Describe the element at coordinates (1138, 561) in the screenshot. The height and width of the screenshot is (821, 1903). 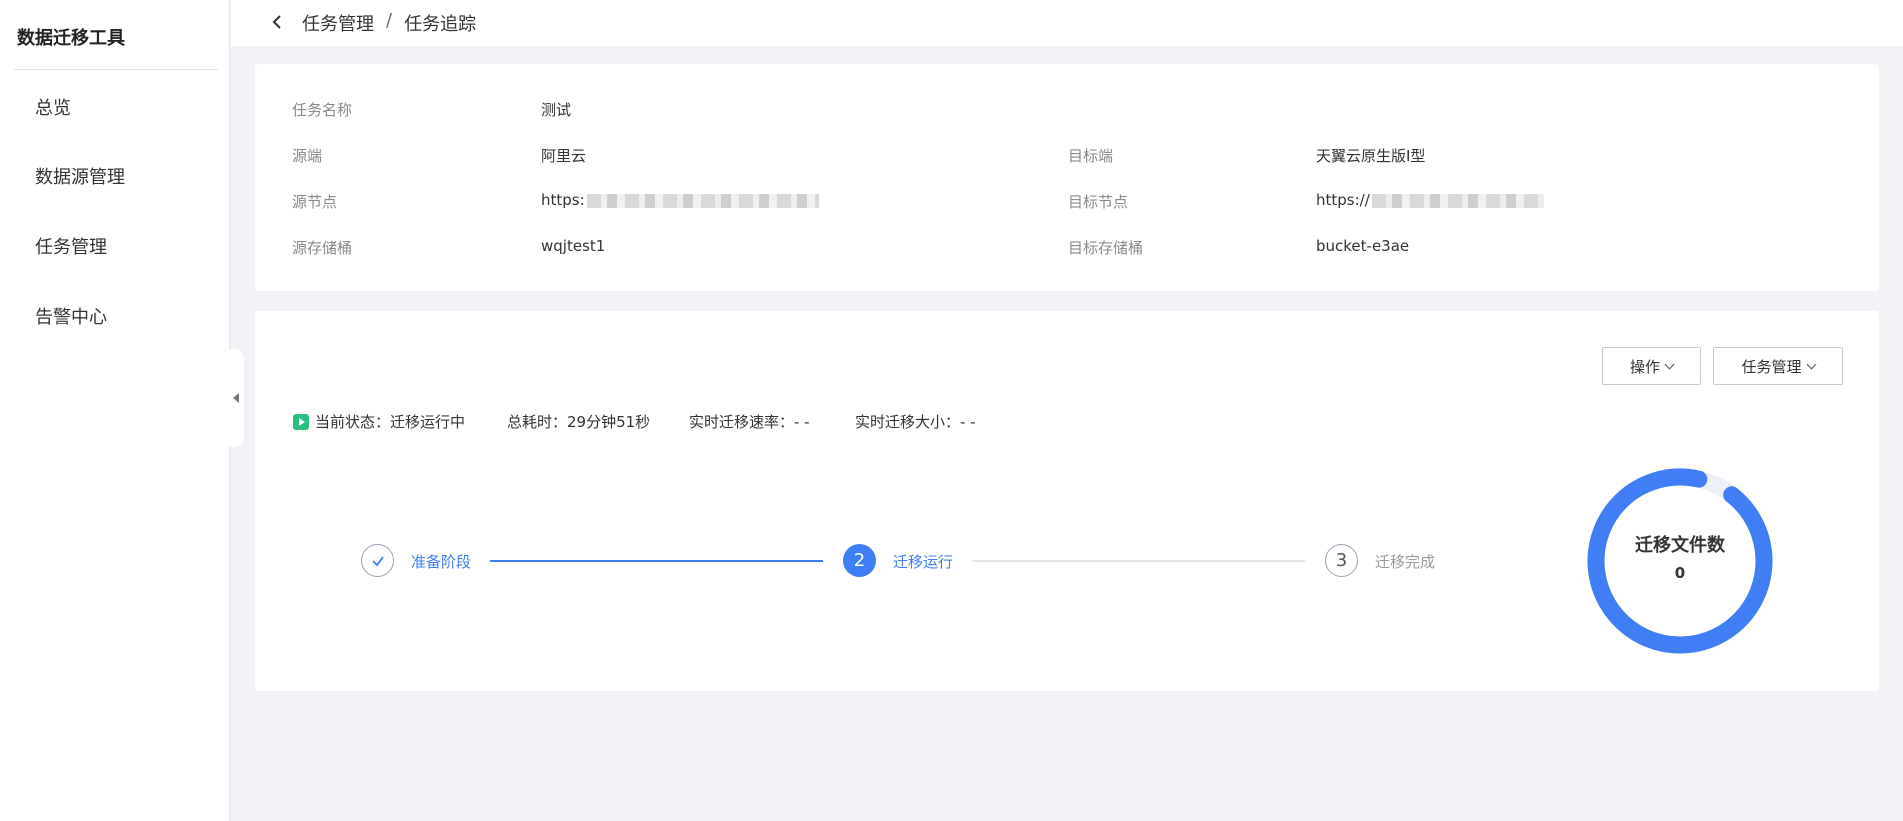
I see `step-connector-pending` at that location.